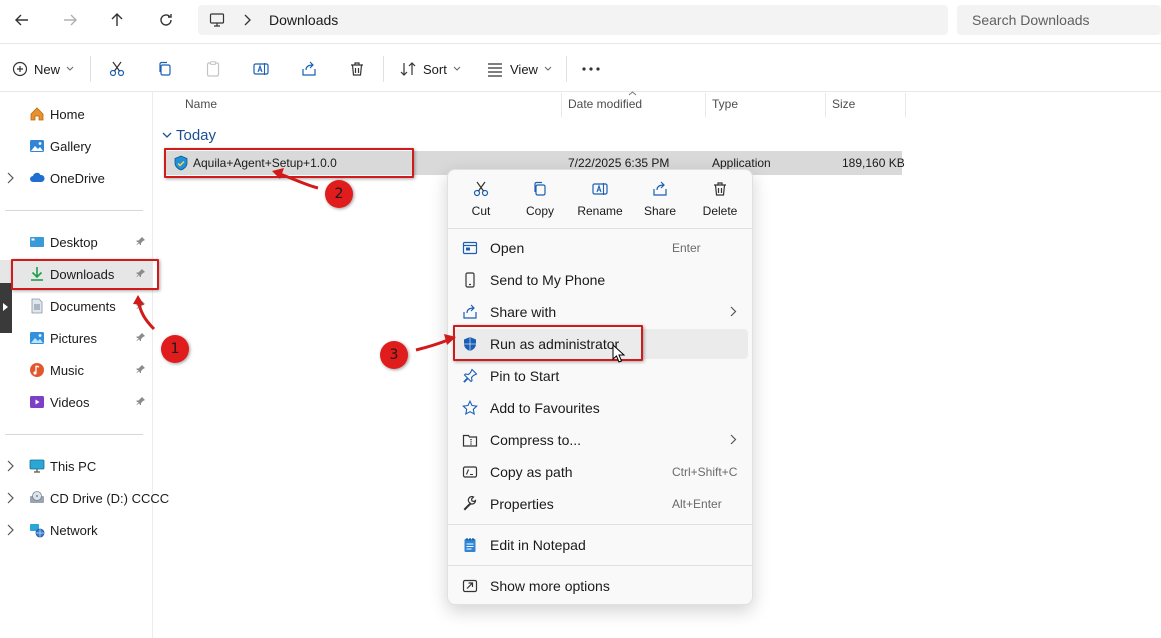 The width and height of the screenshot is (1161, 638). I want to click on command-bar: New Sort View, so click(580, 68).